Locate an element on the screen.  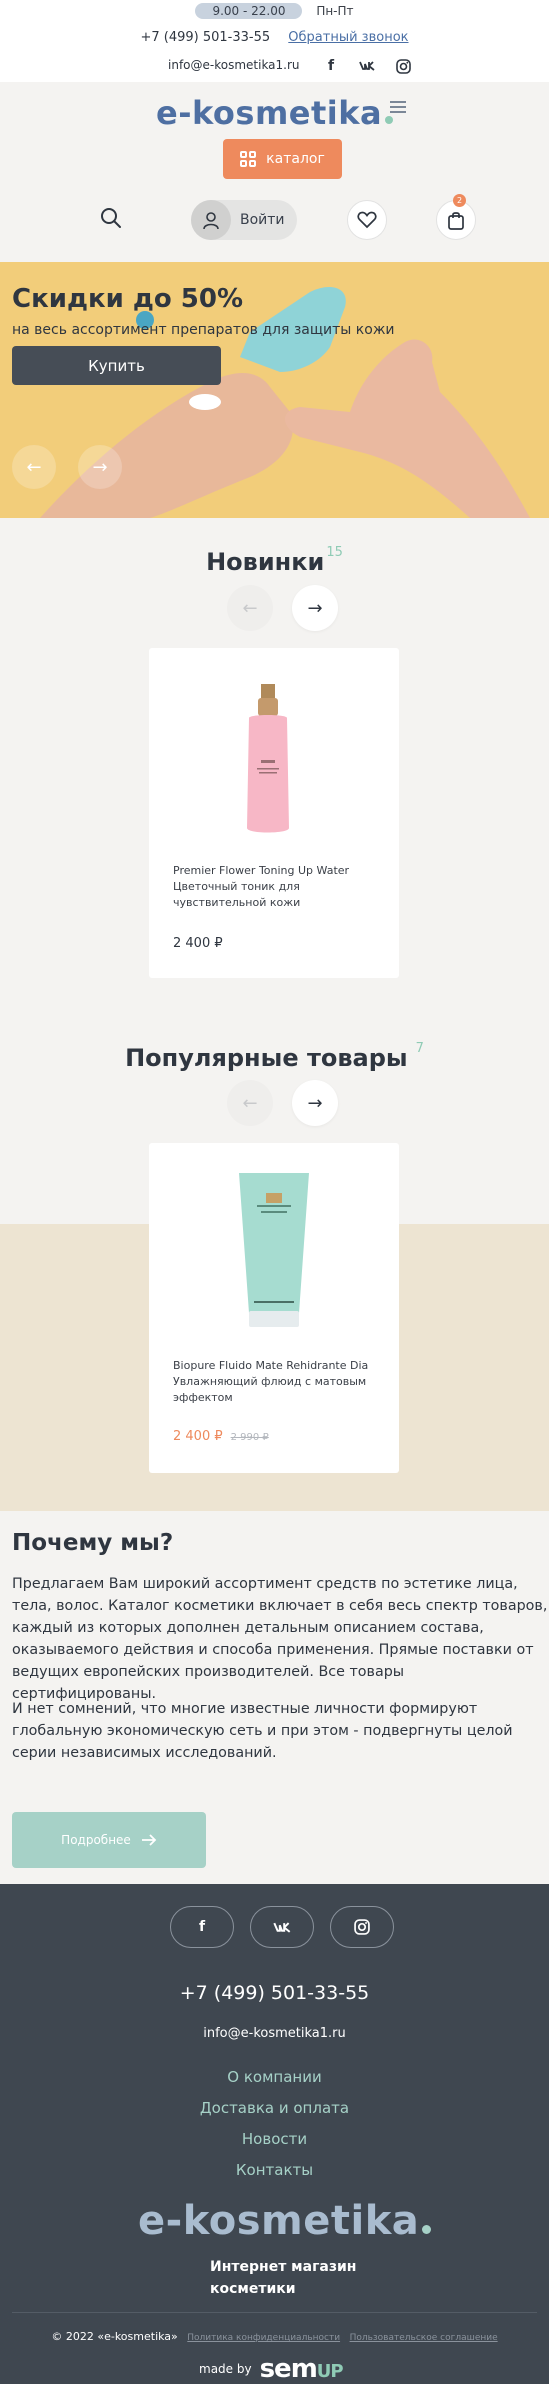
facebook-icon: f is located at coordinates (331, 66).